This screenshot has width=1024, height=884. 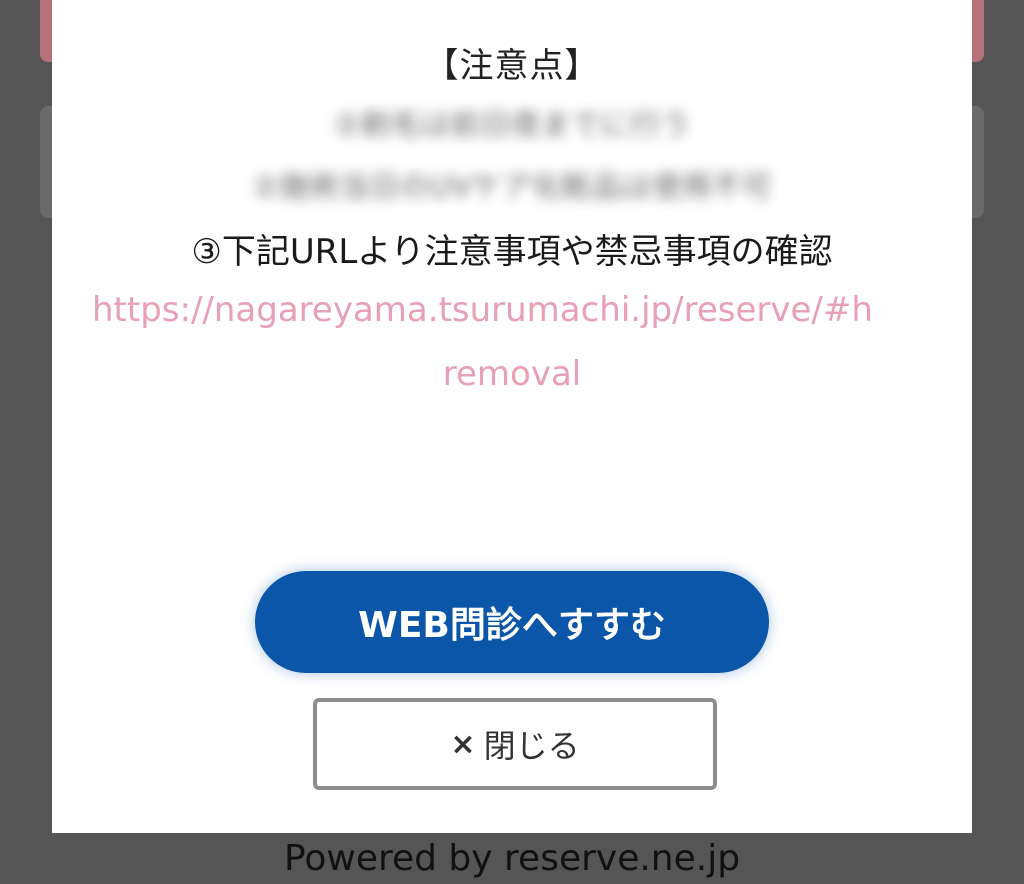 What do you see at coordinates (512, 858) in the screenshot?
I see `powered-by-footer: Powered by reserve.ne.jp` at bounding box center [512, 858].